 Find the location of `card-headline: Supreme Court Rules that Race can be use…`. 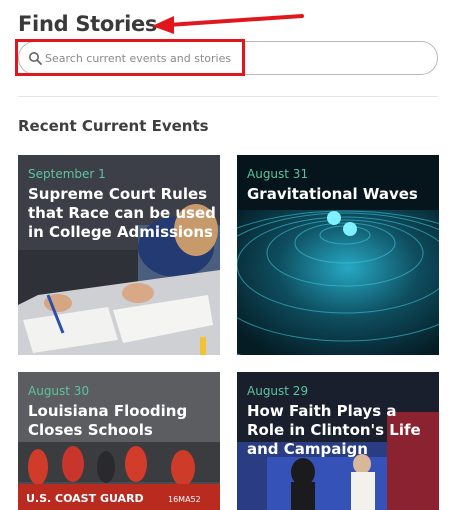

card-headline: Supreme Court Rules that Race can be use… is located at coordinates (122, 213).